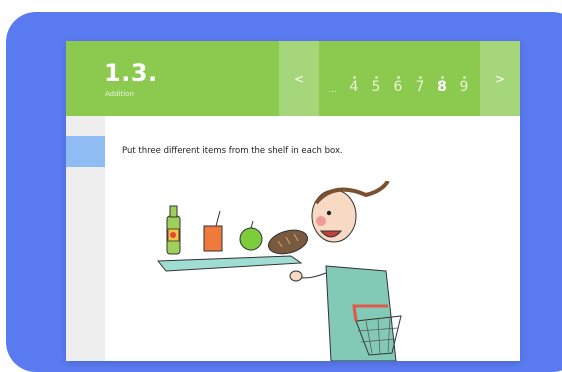 Image resolution: width=562 pixels, height=372 pixels. What do you see at coordinates (343, 271) in the screenshot?
I see `girl-character` at bounding box center [343, 271].